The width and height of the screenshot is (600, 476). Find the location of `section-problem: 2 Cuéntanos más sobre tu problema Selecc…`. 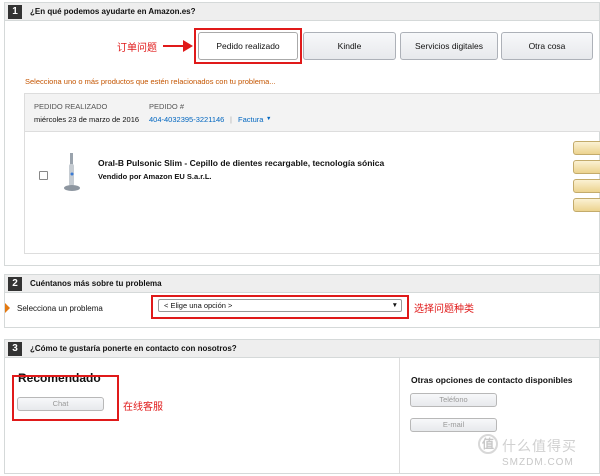

section-problem: 2 Cuéntanos más sobre tu problema Selecc… is located at coordinates (302, 301).